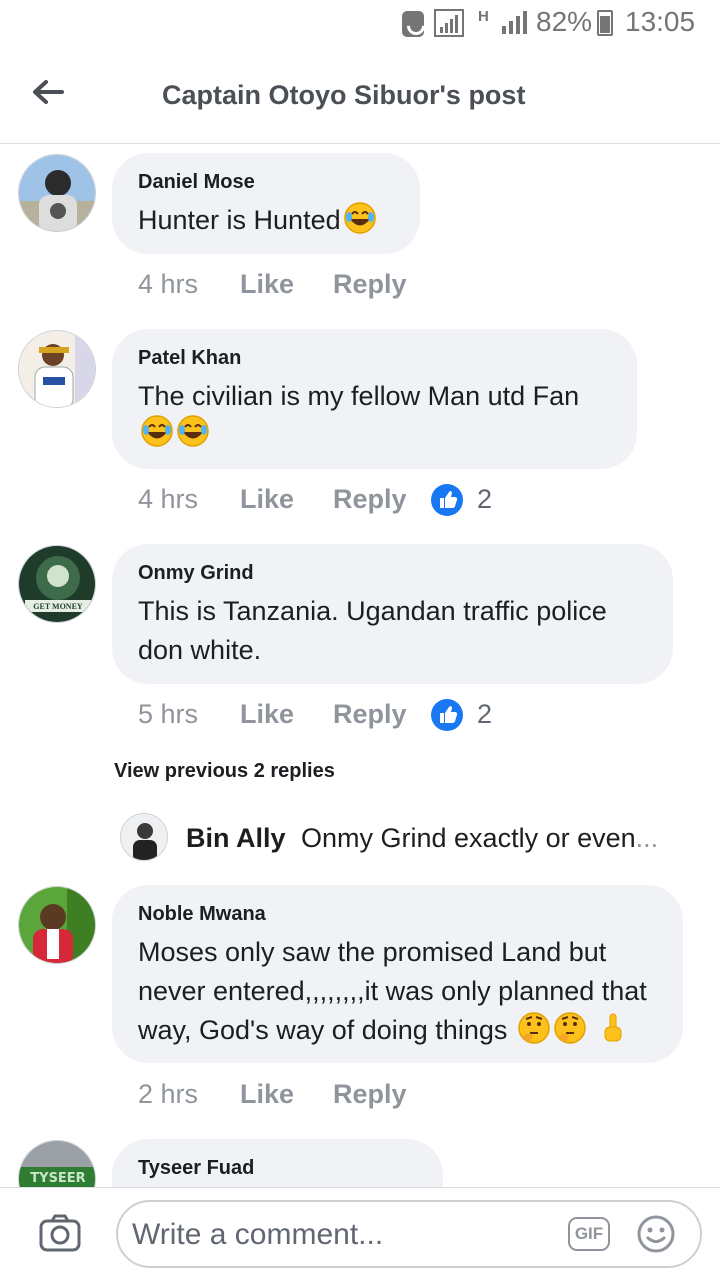 The image size is (720, 1280). I want to click on arrow-left-icon, so click(48, 92).